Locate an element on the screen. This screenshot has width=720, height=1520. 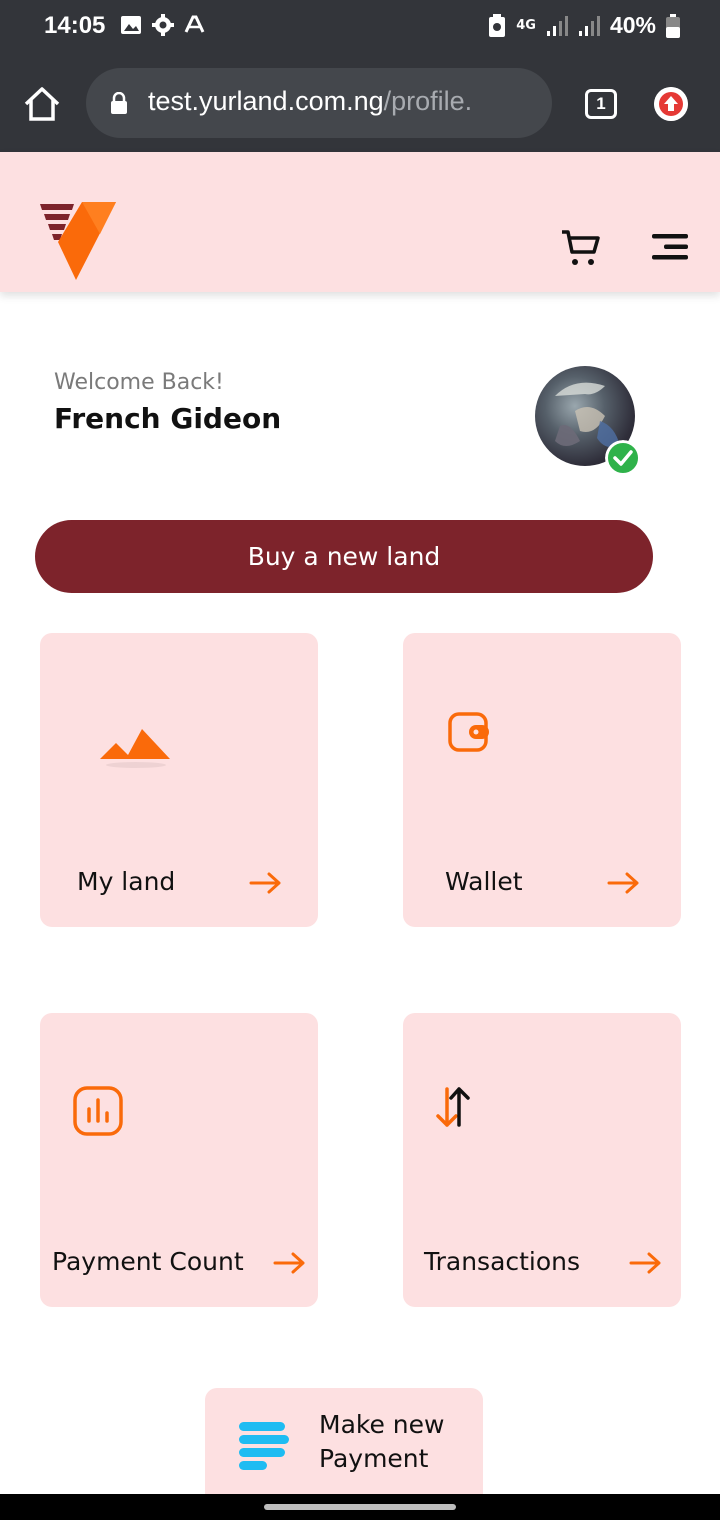
mountain-icon is located at coordinates (135, 748).